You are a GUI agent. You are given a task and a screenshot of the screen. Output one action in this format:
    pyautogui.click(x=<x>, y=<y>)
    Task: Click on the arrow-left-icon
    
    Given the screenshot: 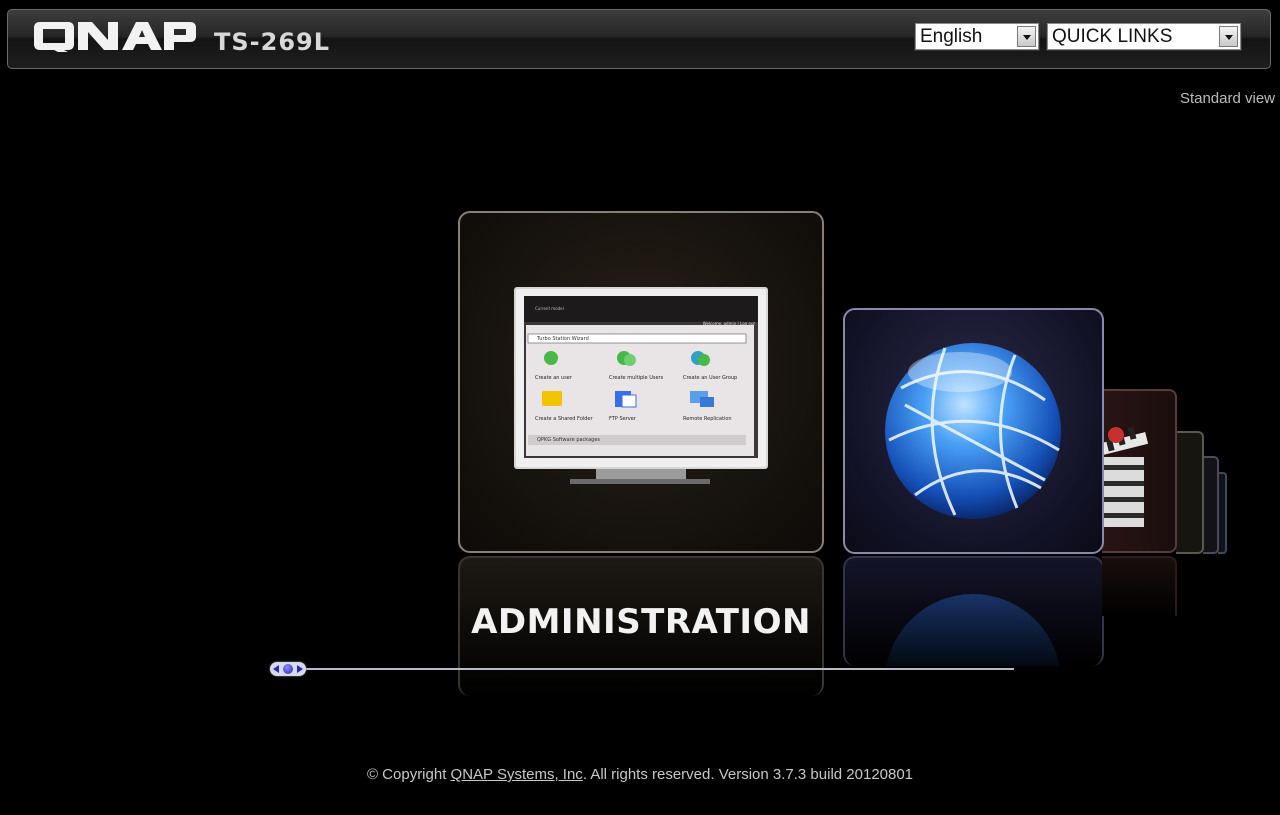 What is the action you would take?
    pyautogui.click(x=276, y=669)
    